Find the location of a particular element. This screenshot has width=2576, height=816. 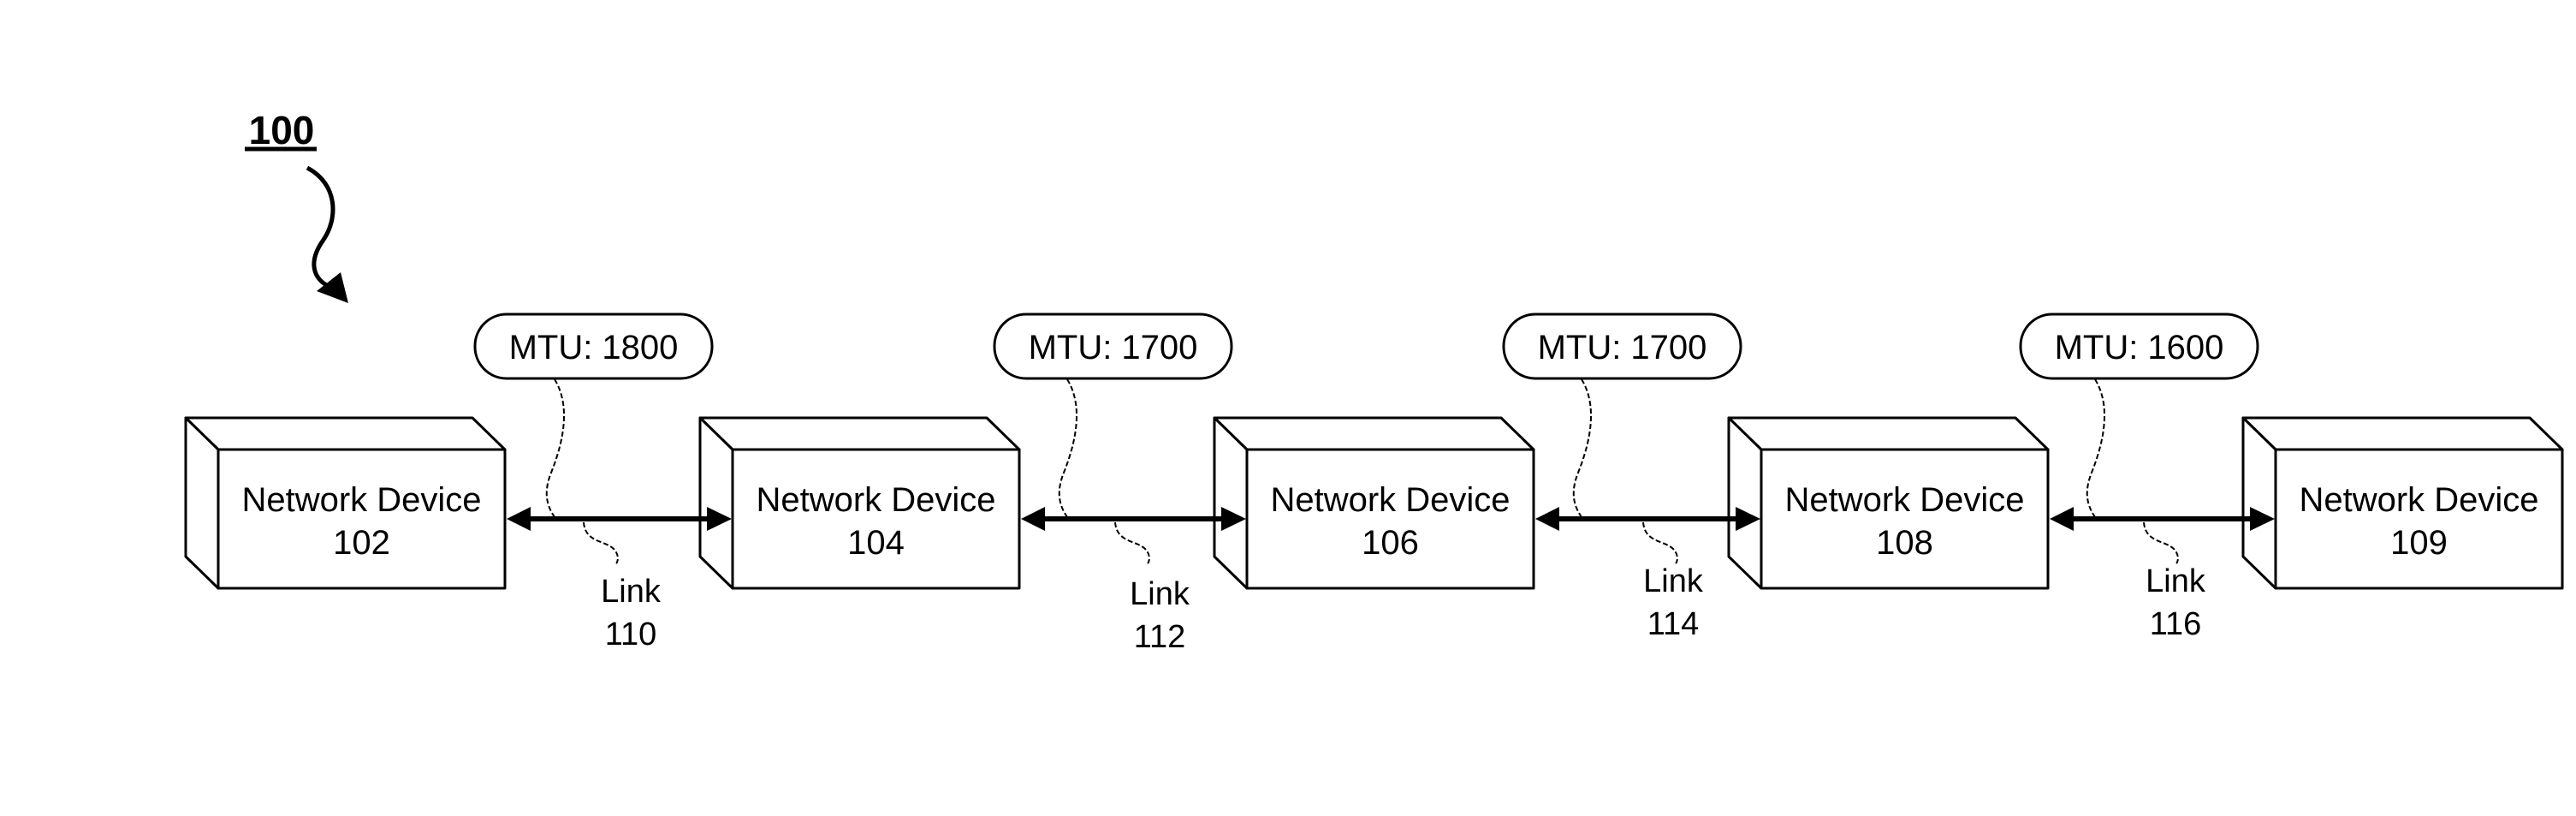

network-device-104: Network Device 104 is located at coordinates (859, 503).